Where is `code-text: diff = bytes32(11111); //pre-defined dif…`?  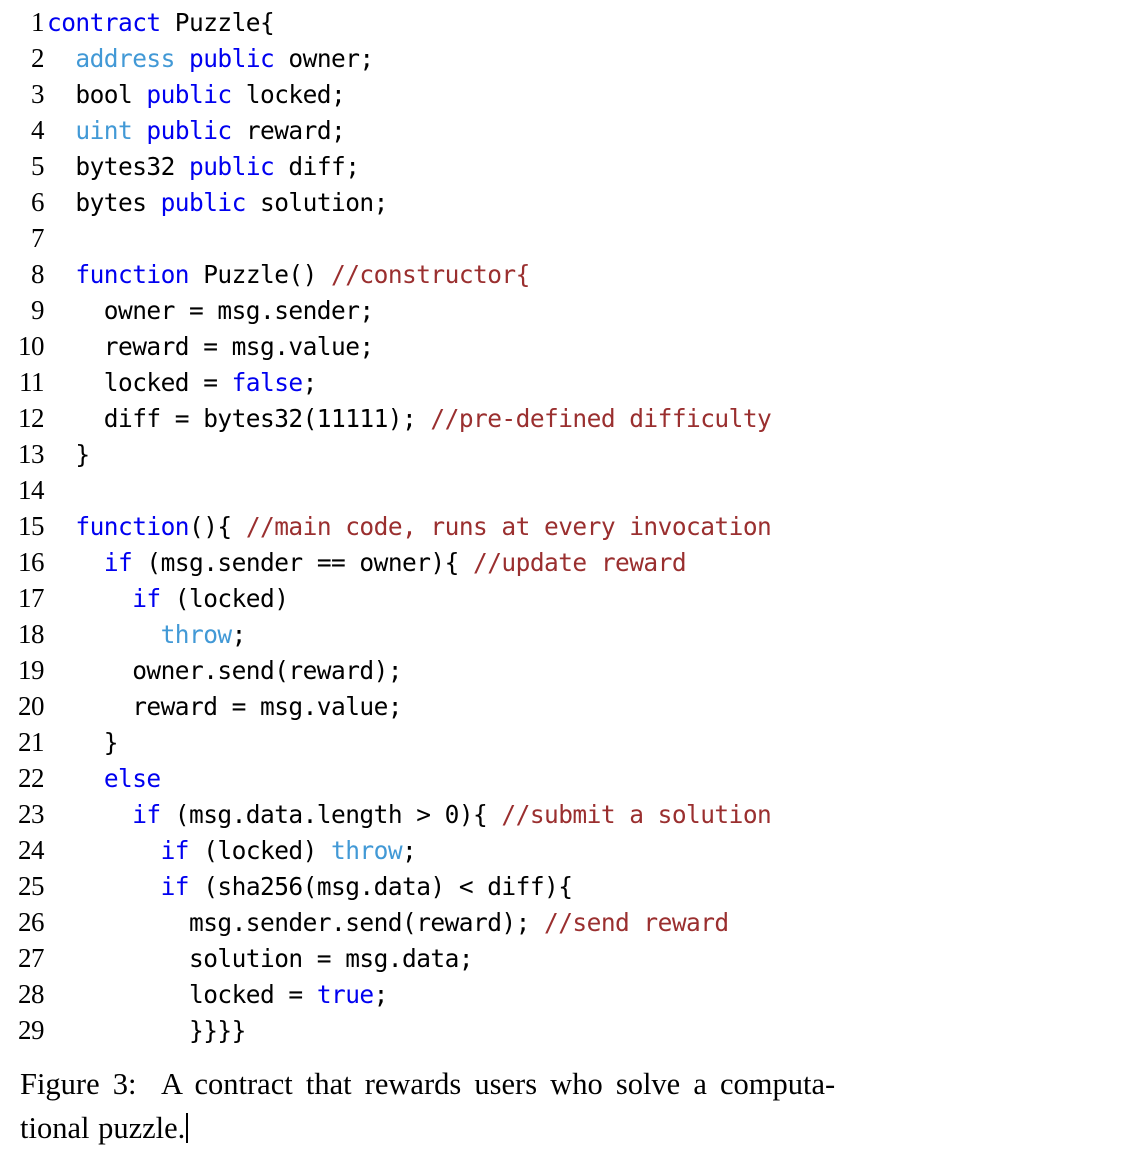
code-text: diff = bytes32(11111); //pre-defined dif… is located at coordinates (409, 419).